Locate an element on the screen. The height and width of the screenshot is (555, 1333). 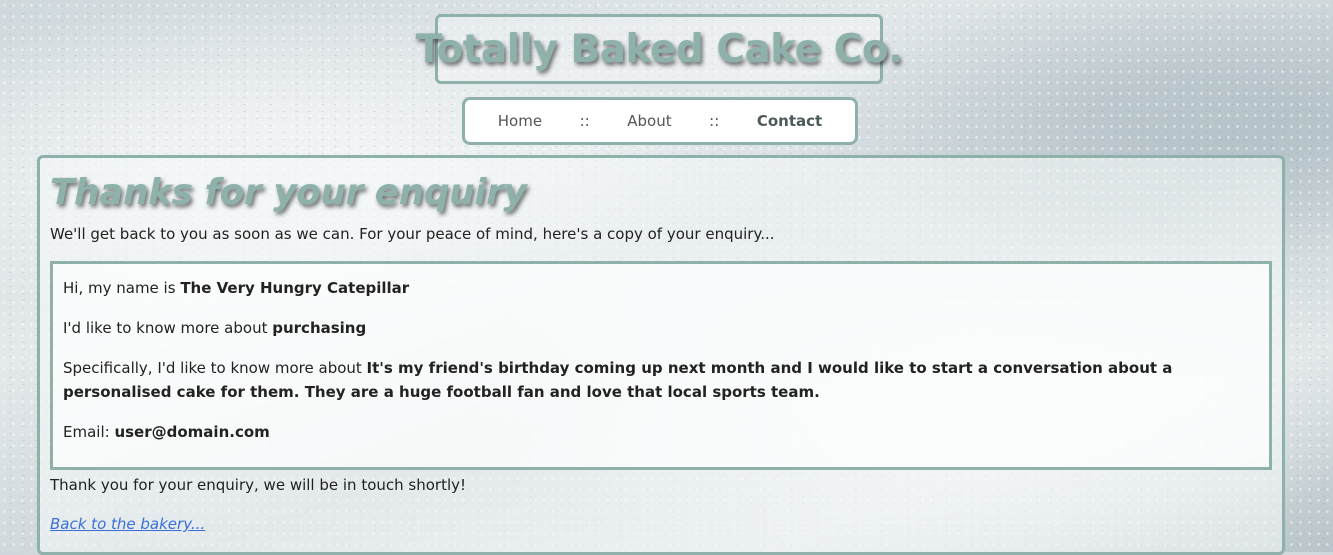
nav-contact: Contact is located at coordinates (789, 121).